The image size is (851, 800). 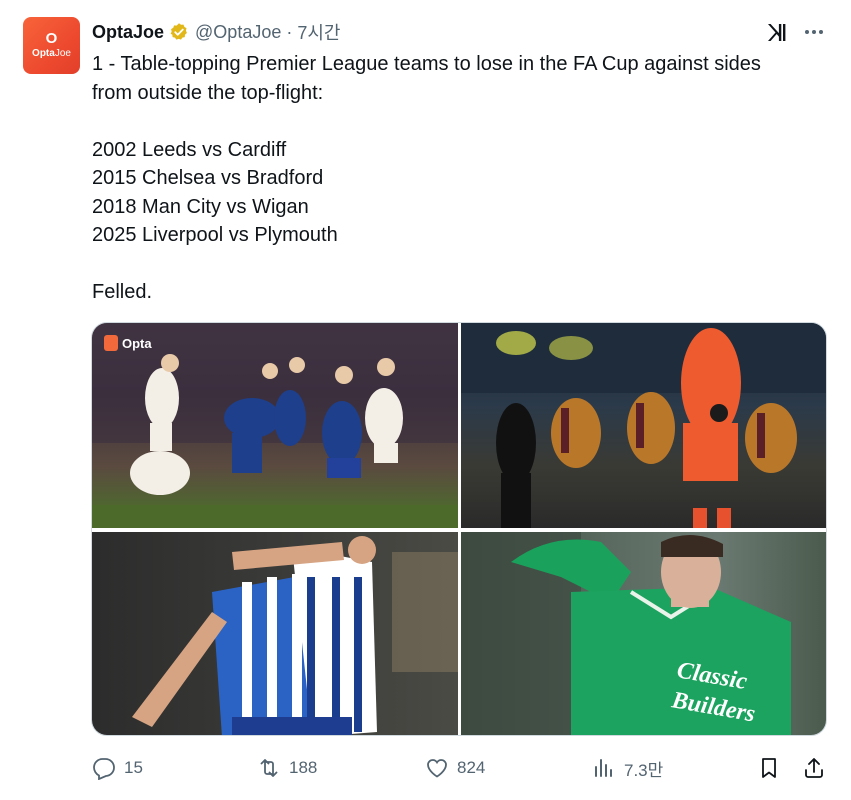 I want to click on liverpool-vs-plymouth-photo: Classic Builders, so click(x=643, y=633).